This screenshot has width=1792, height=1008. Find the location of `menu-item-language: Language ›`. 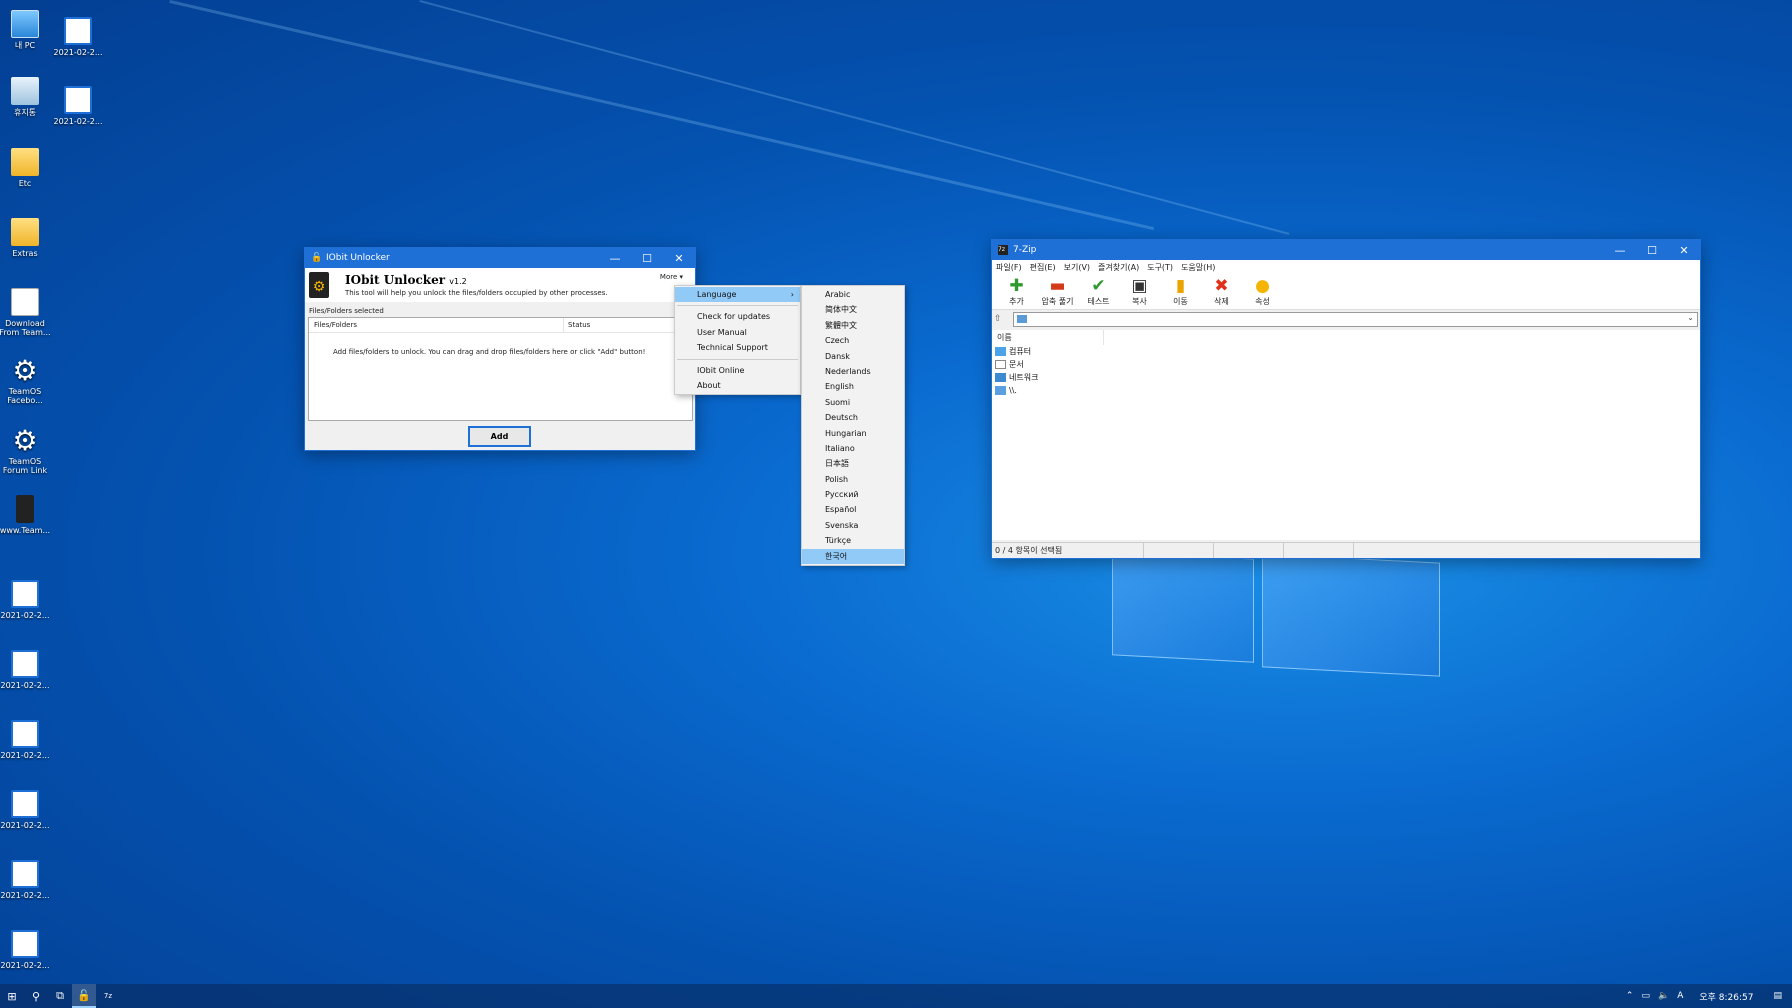

menu-item-language: Language › is located at coordinates (737, 295).